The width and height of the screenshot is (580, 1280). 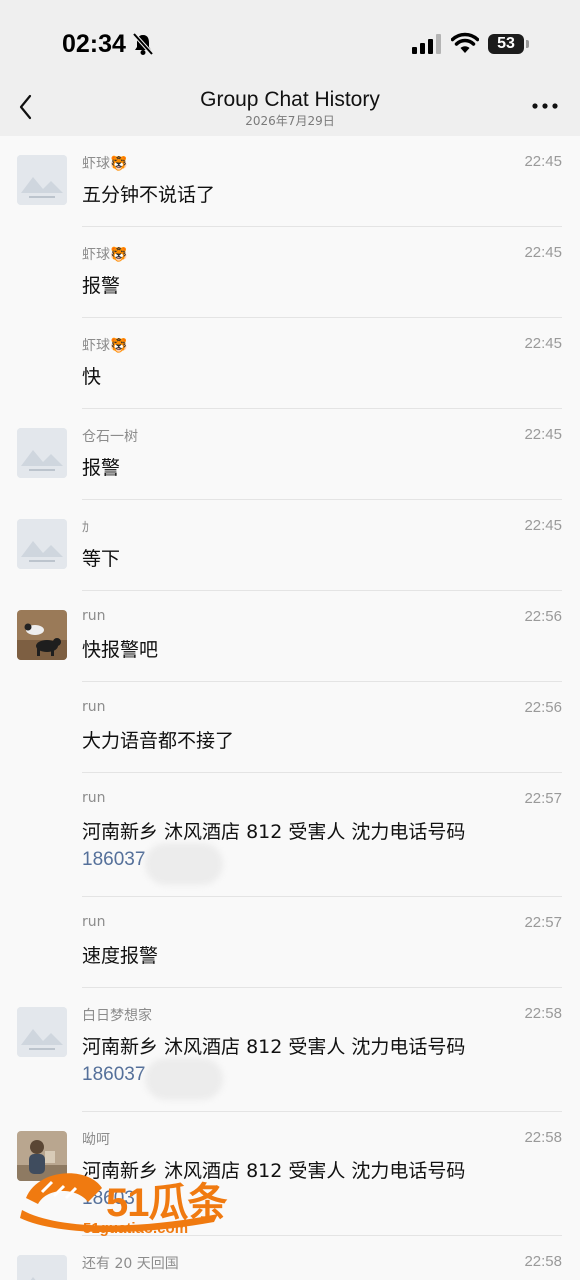 I want to click on message-text: 速度报警, so click(x=120, y=956).